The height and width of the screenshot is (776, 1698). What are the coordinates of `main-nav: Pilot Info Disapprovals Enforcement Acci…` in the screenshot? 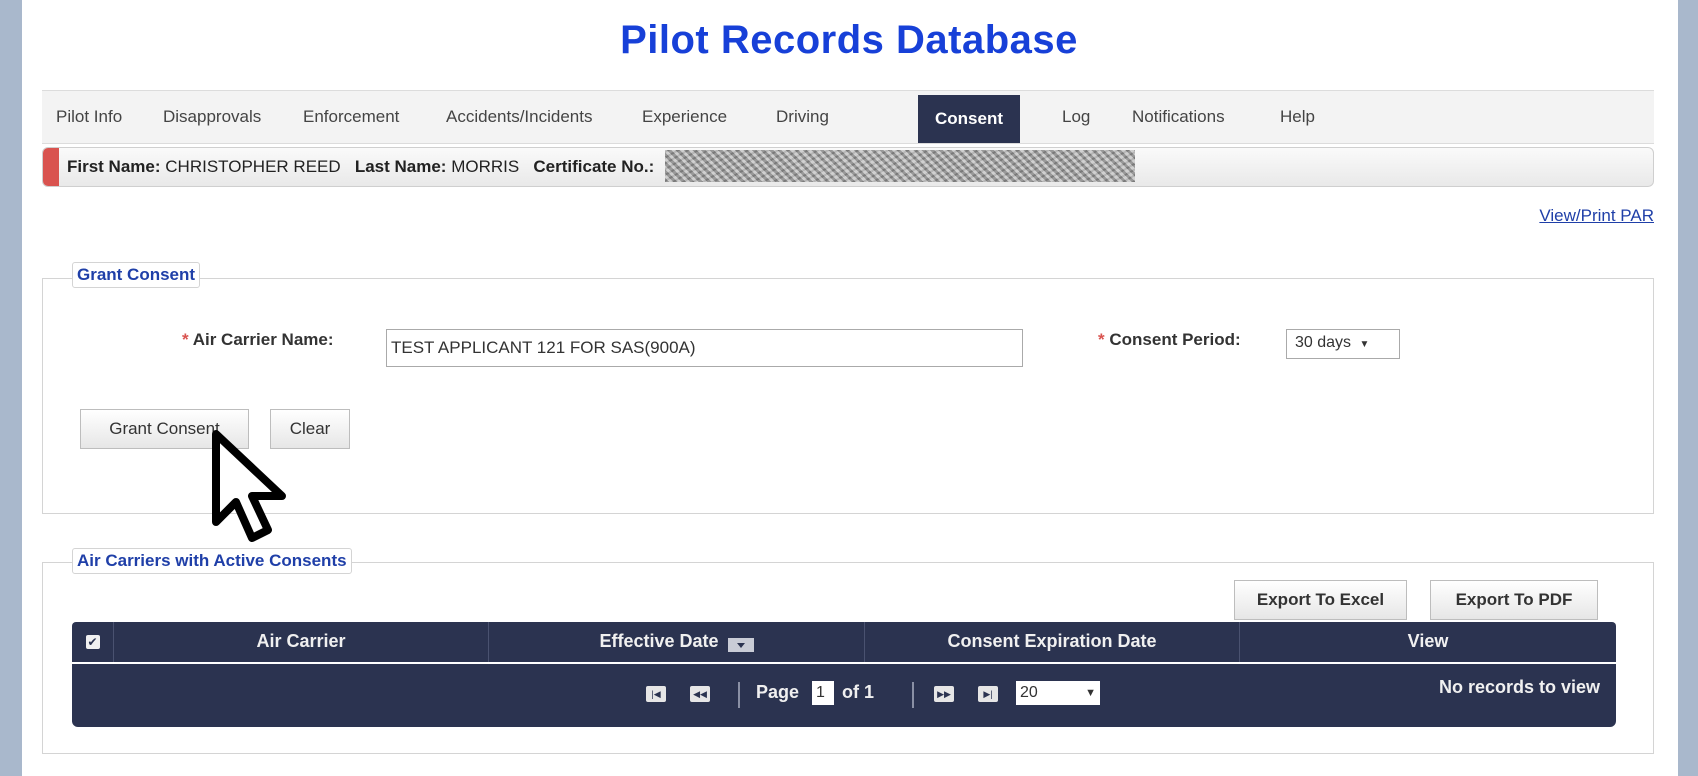 It's located at (848, 117).